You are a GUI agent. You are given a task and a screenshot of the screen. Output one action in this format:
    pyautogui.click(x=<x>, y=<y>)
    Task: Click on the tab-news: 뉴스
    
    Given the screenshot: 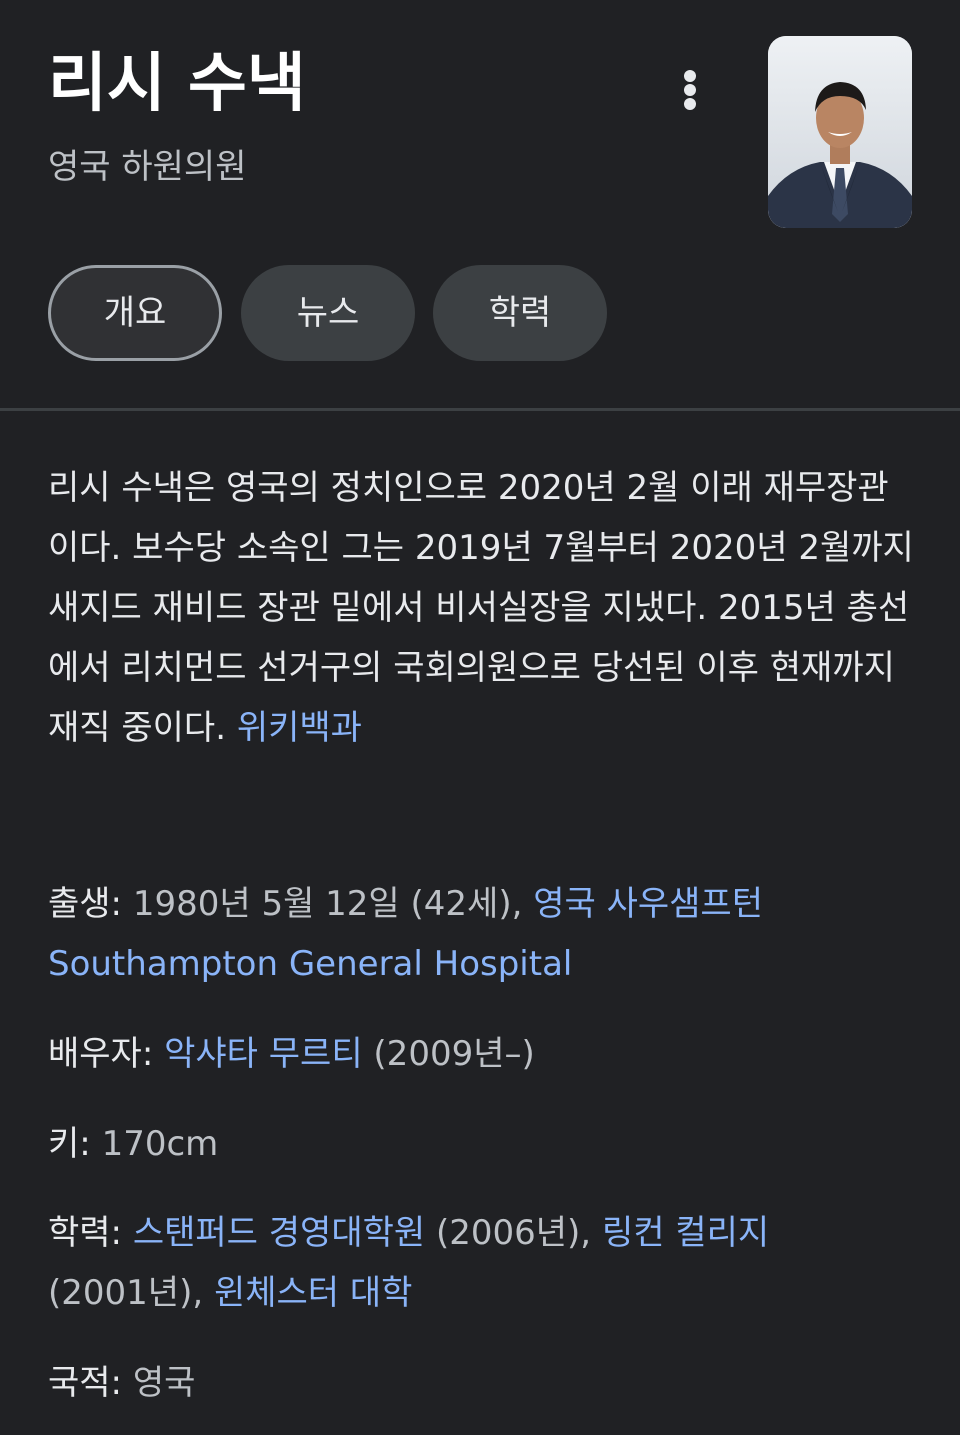 What is the action you would take?
    pyautogui.click(x=328, y=313)
    